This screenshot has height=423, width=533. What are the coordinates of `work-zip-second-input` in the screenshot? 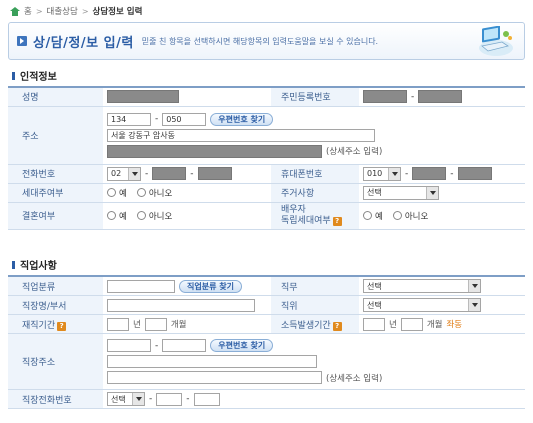 It's located at (184, 345).